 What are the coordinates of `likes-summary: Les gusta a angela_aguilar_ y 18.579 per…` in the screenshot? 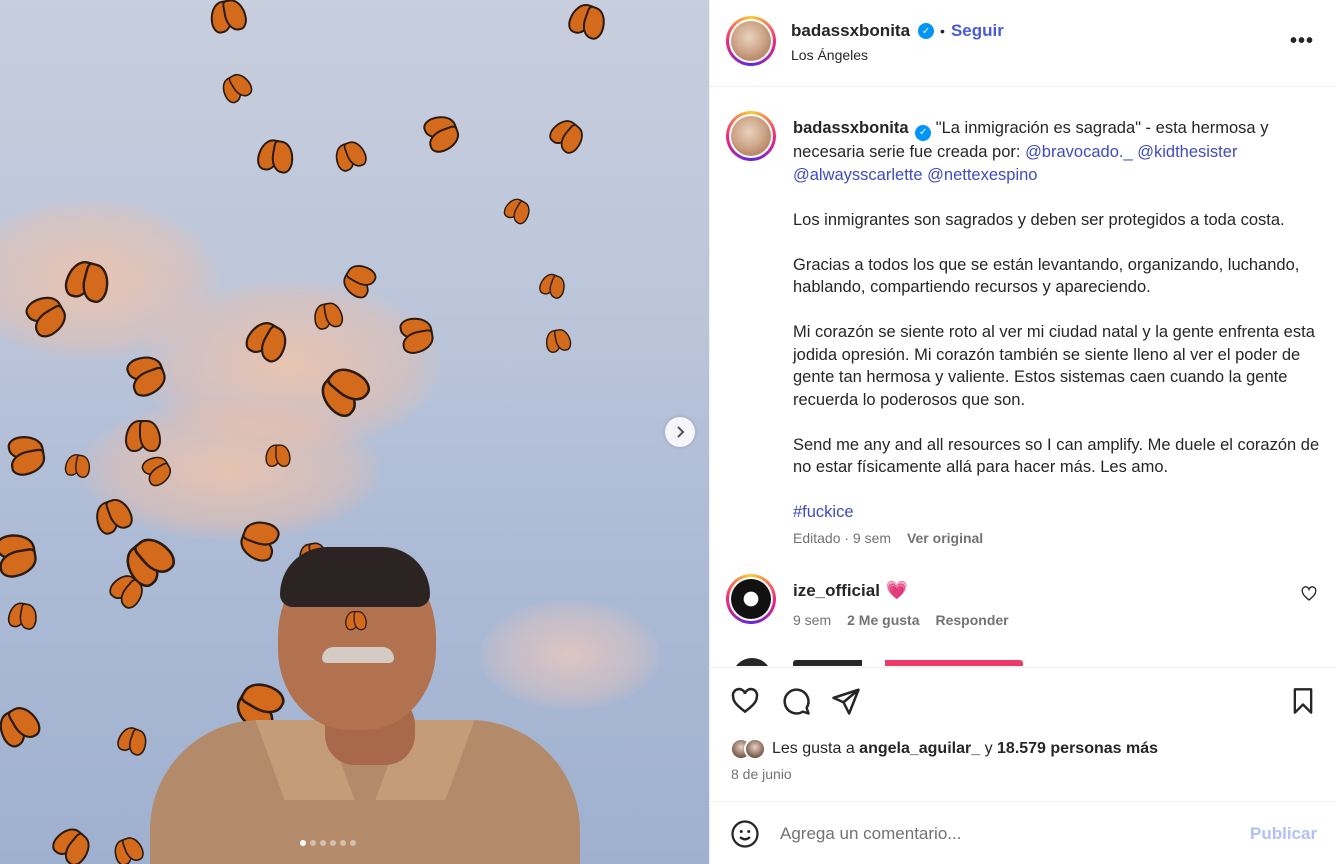 It's located at (944, 749).